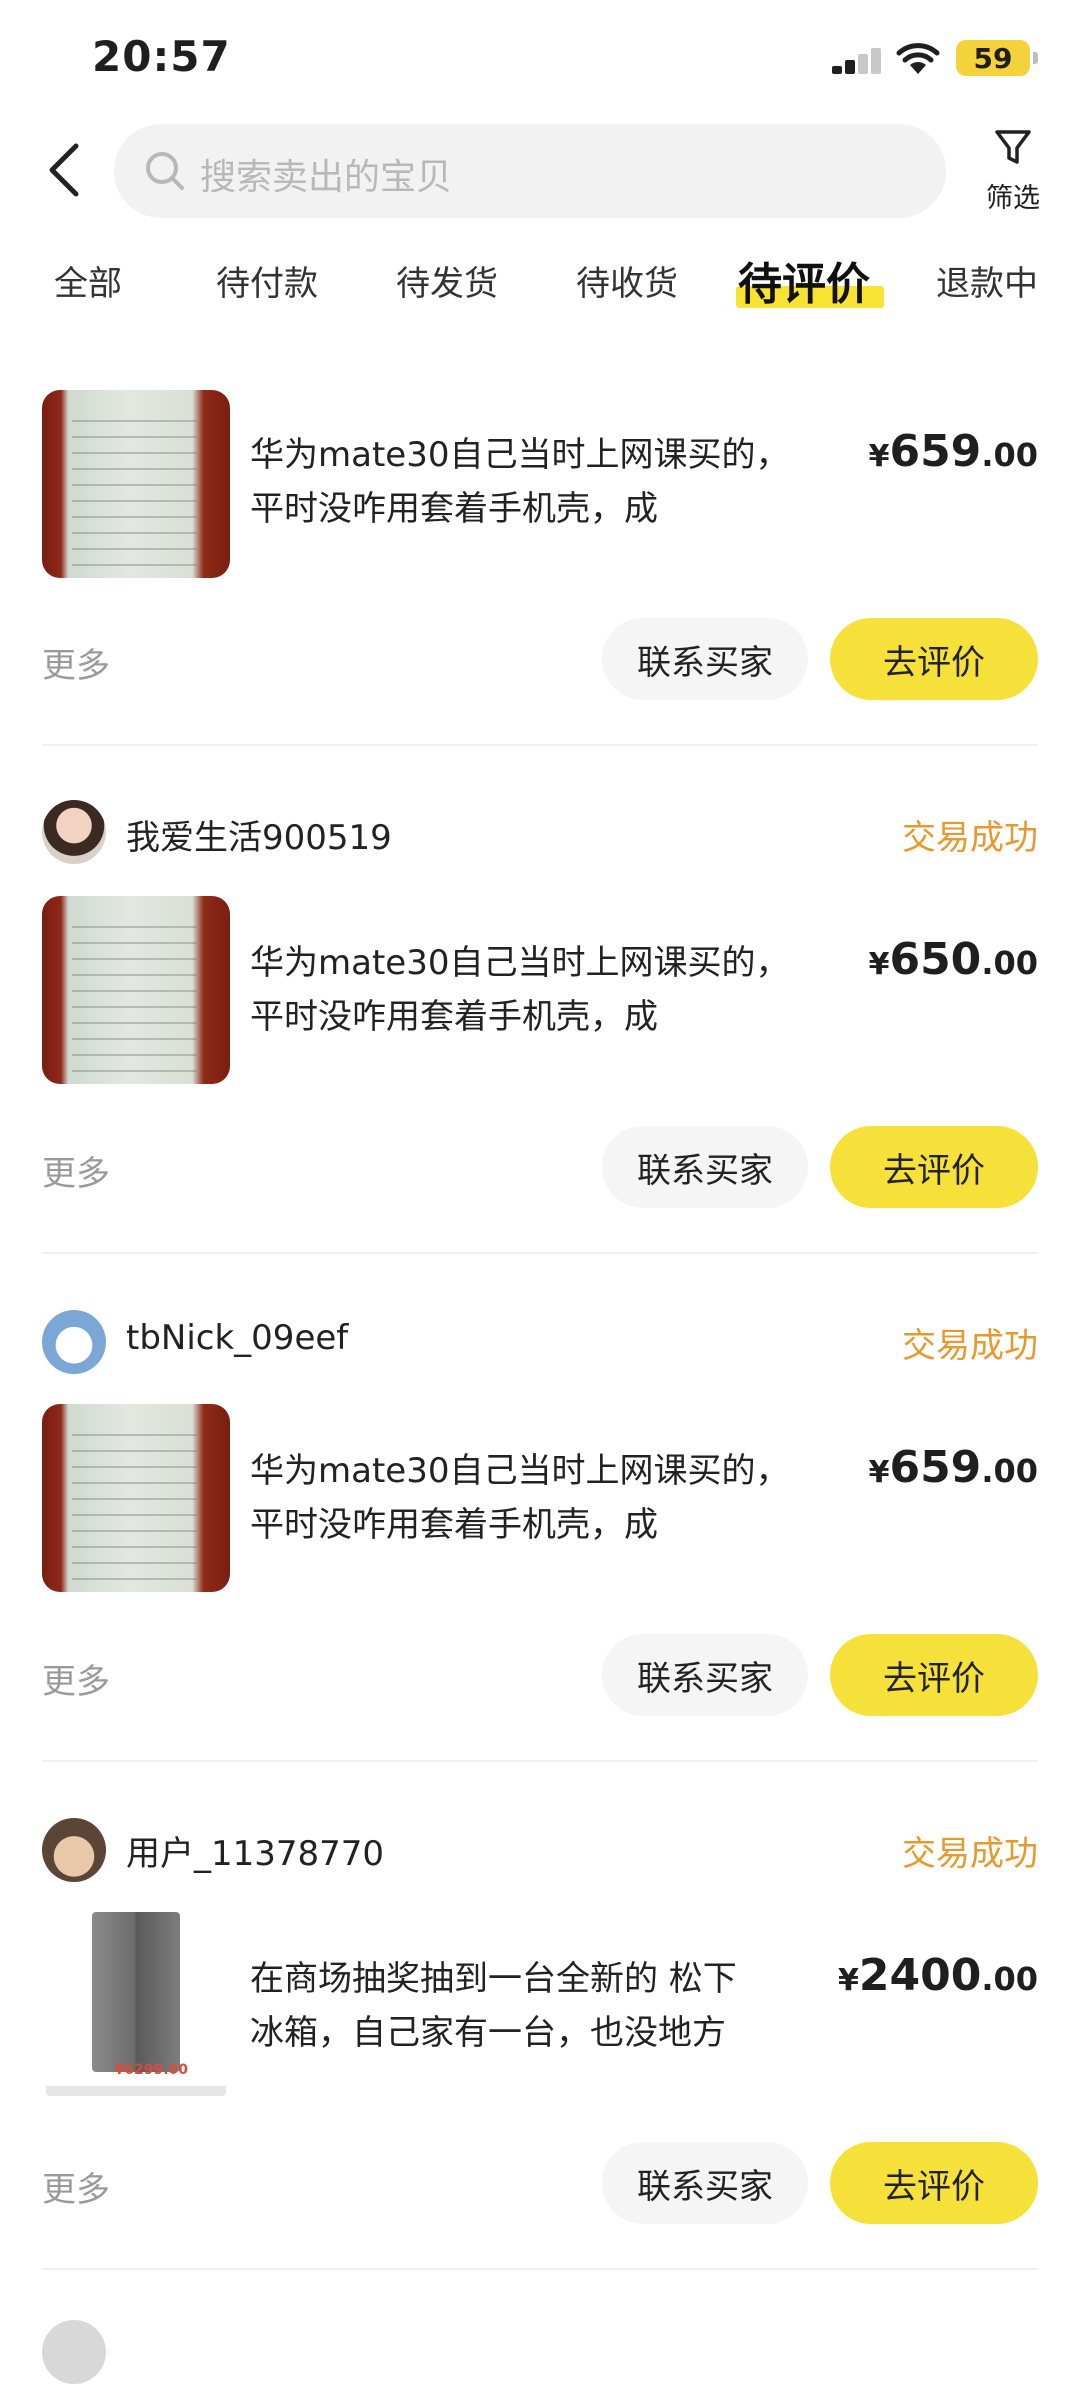 The image size is (1080, 2384). I want to click on product-price: ¥650.00, so click(953, 959).